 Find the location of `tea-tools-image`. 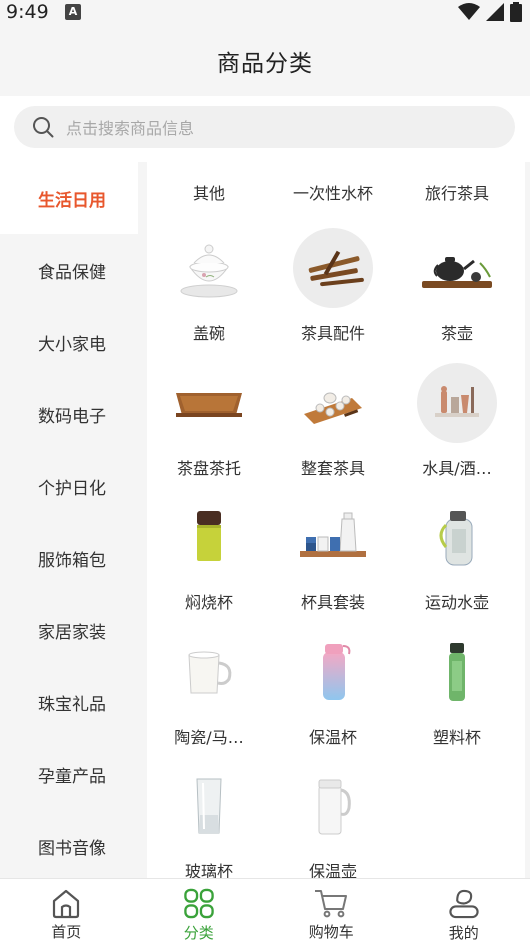

tea-tools-image is located at coordinates (333, 268).